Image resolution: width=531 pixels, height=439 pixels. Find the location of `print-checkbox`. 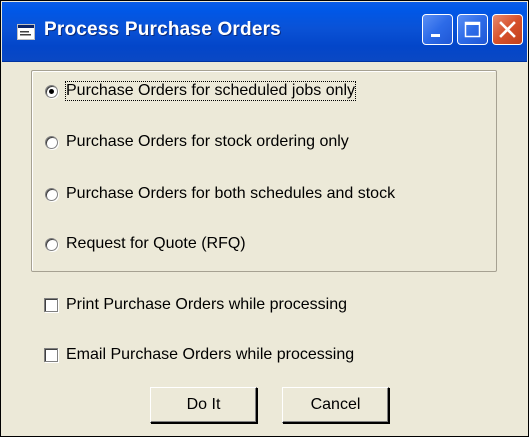

print-checkbox is located at coordinates (51, 305).